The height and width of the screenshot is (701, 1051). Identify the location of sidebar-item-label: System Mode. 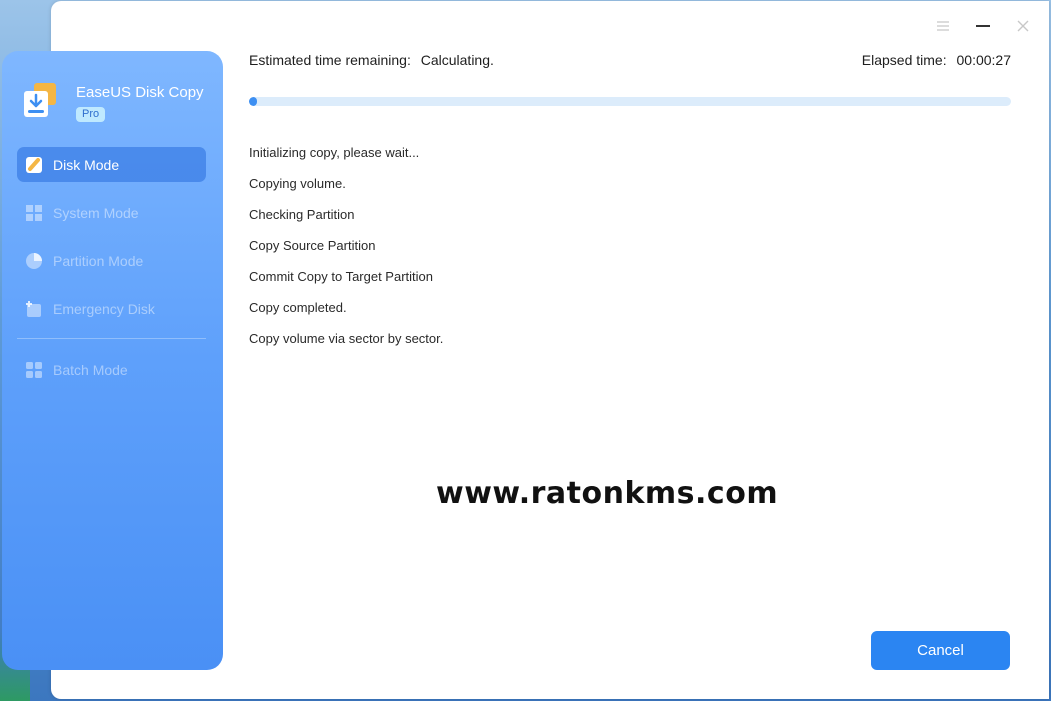
(96, 212).